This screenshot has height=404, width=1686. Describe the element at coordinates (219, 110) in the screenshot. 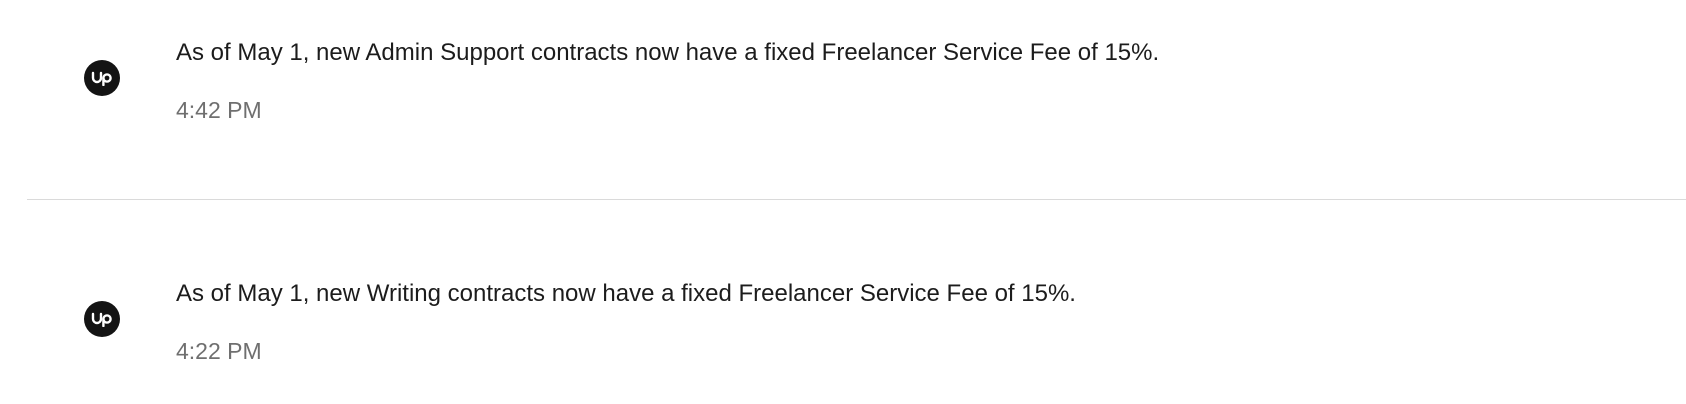

I see `notification-time: 4:42 PM` at that location.